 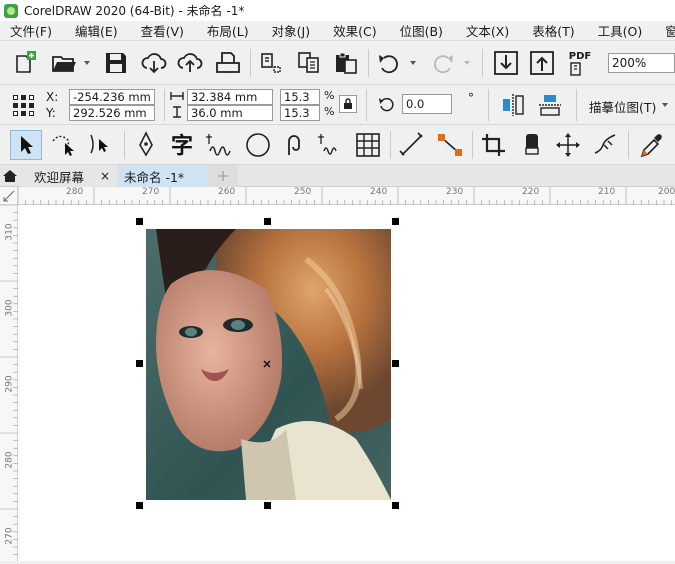 I want to click on trace-bitmap-button: 描摹位图(T), so click(x=622, y=106).